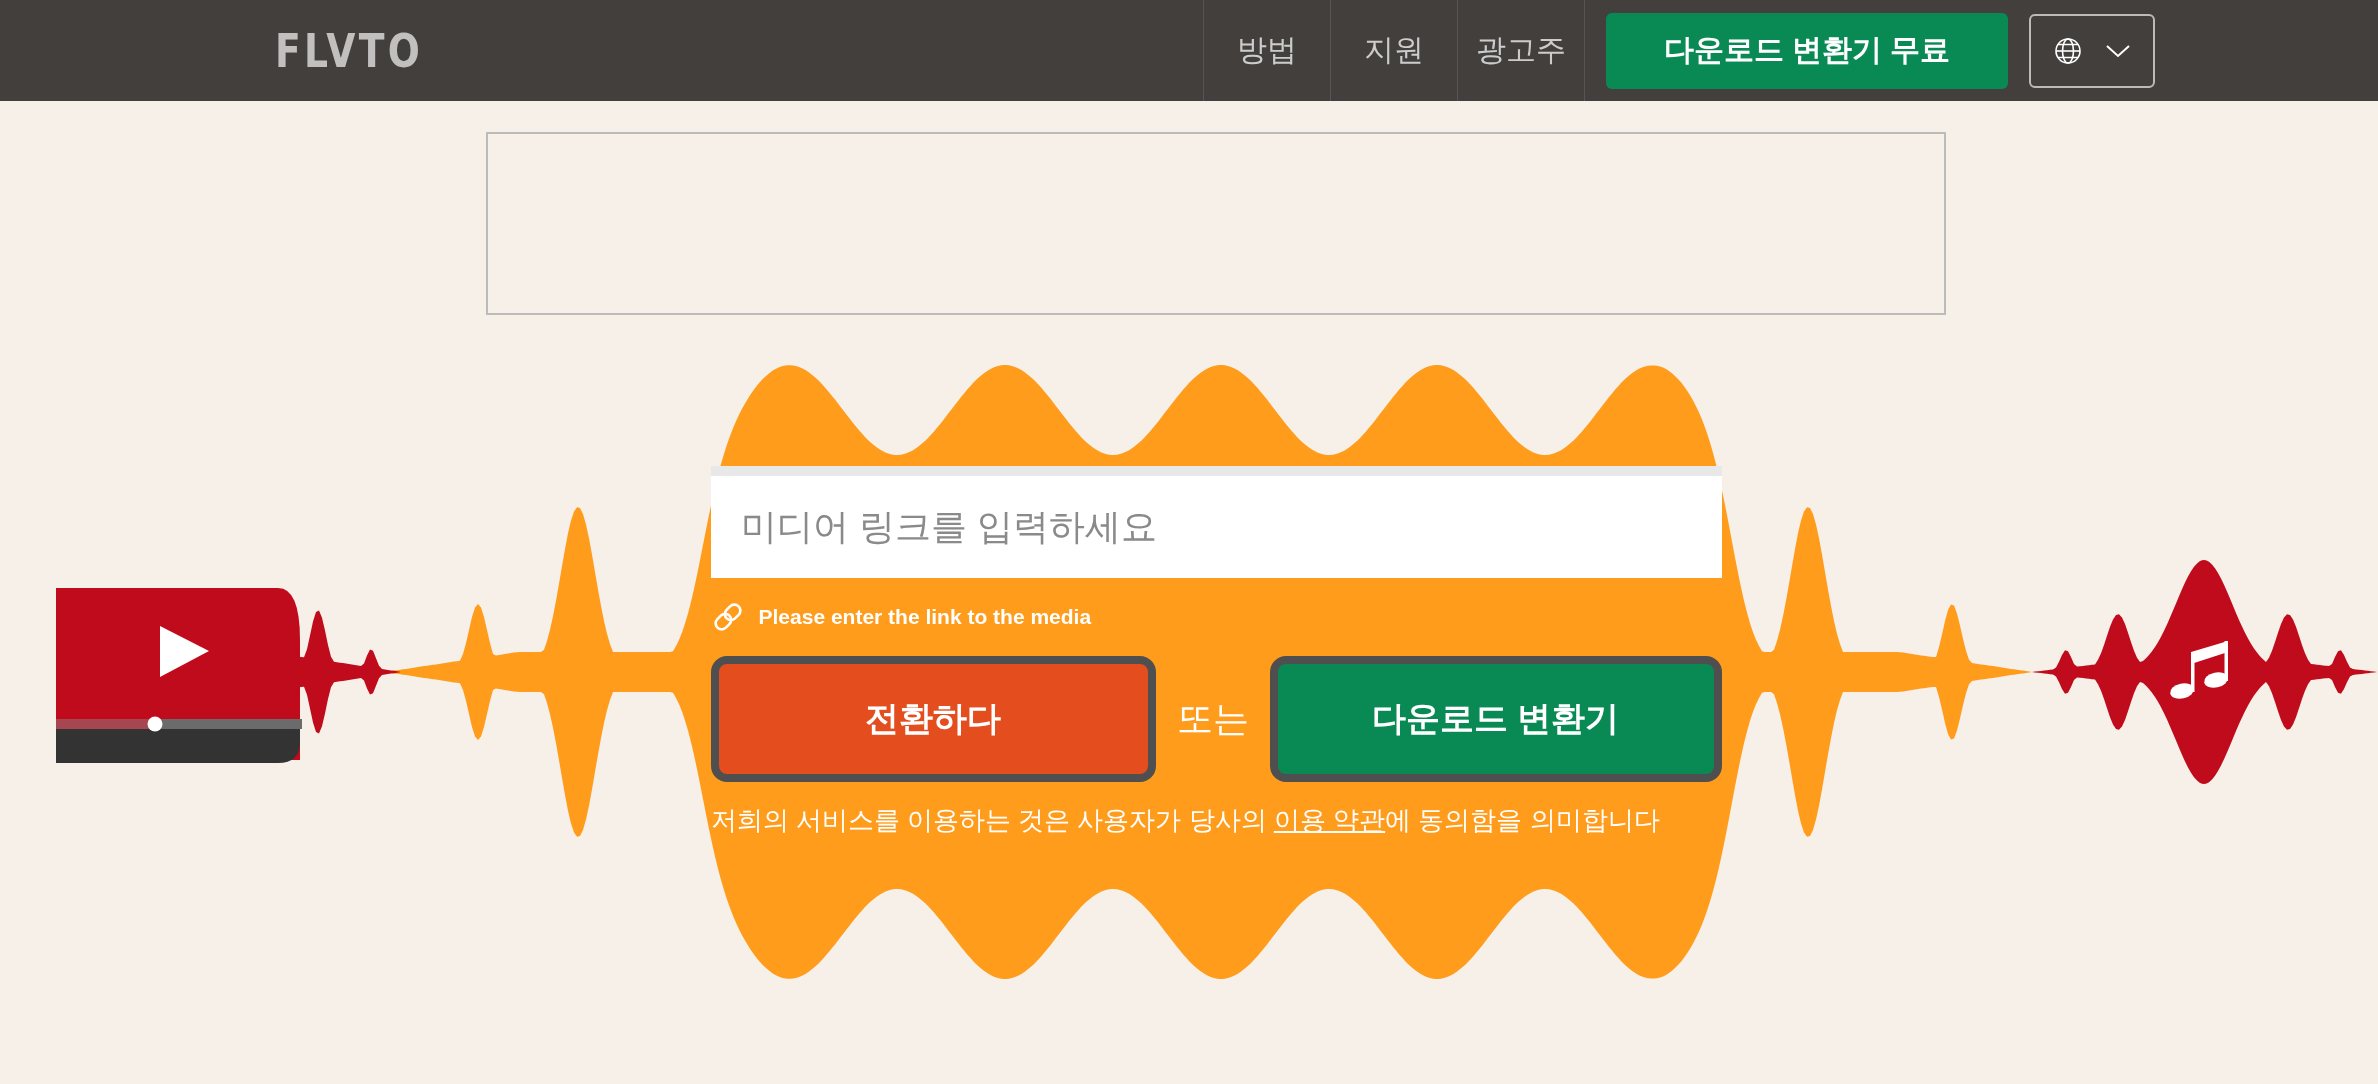 The width and height of the screenshot is (2378, 1084). What do you see at coordinates (2068, 50) in the screenshot?
I see `globe-icon` at bounding box center [2068, 50].